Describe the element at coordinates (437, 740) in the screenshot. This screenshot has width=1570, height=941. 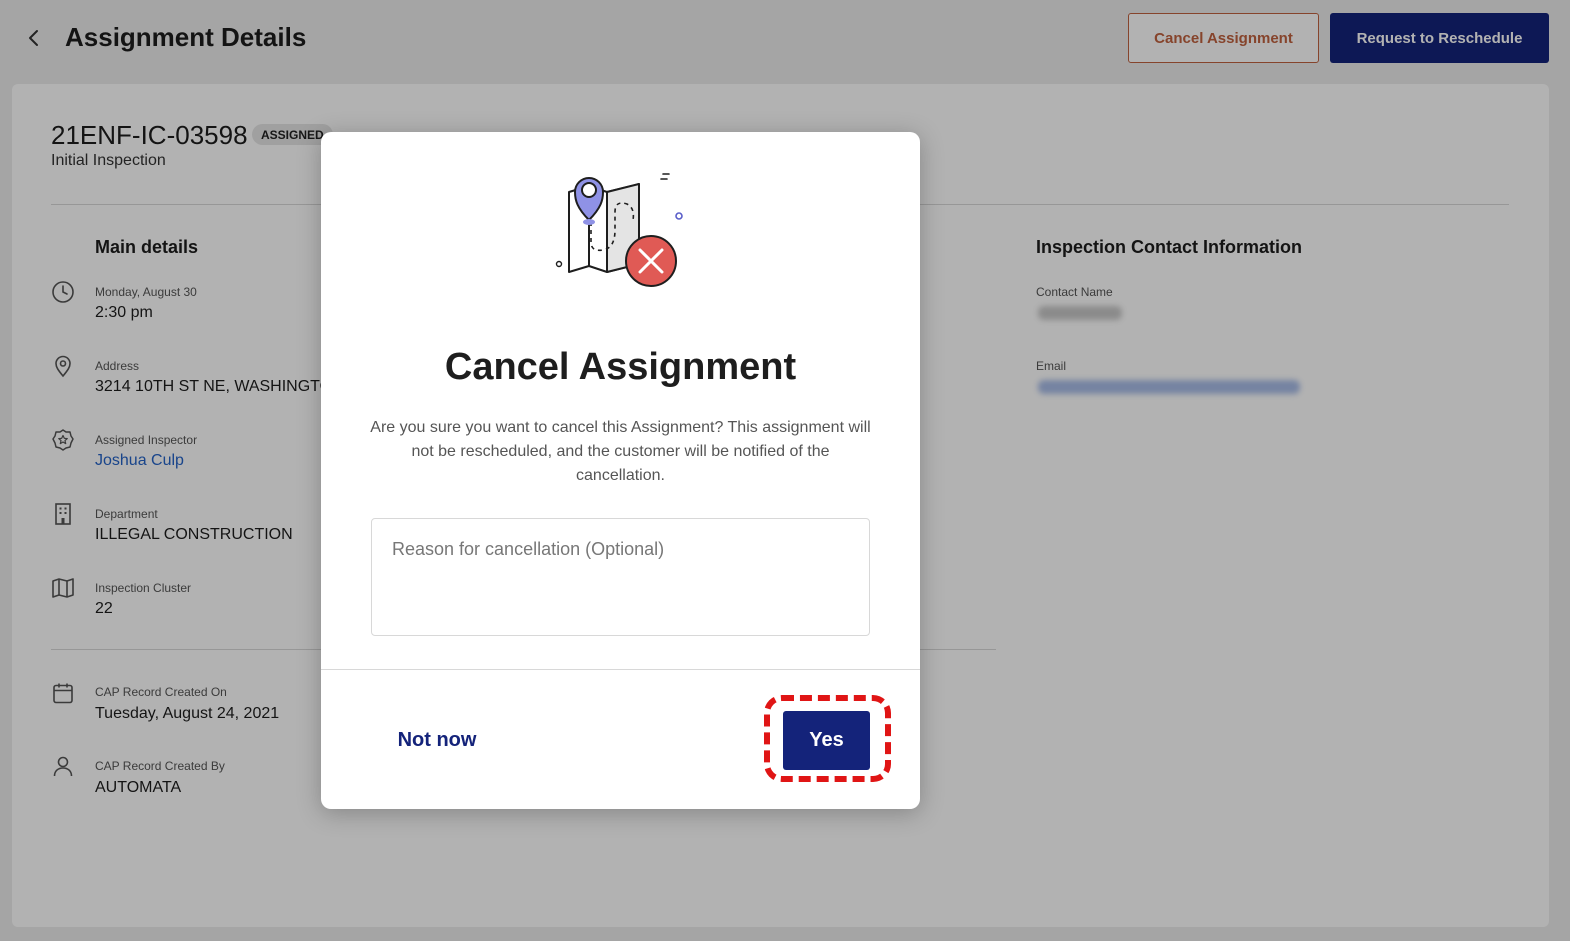
I see `not-now-button: Not now` at that location.